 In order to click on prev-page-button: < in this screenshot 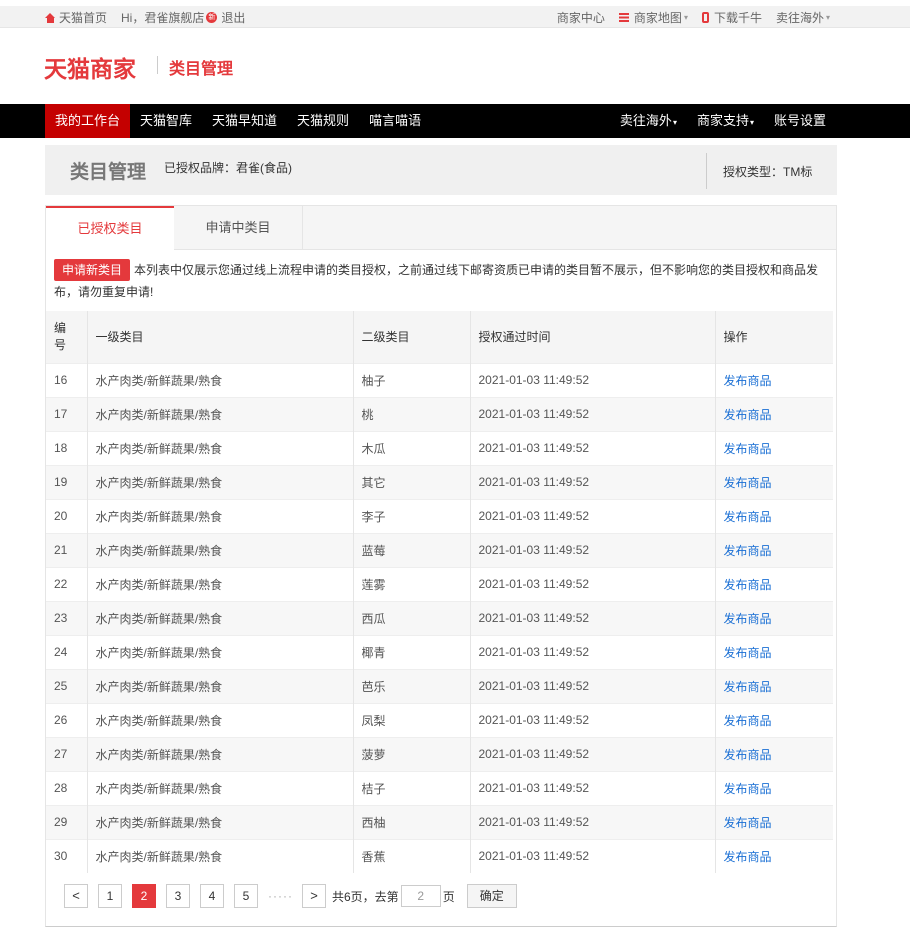, I will do `click(76, 896)`.